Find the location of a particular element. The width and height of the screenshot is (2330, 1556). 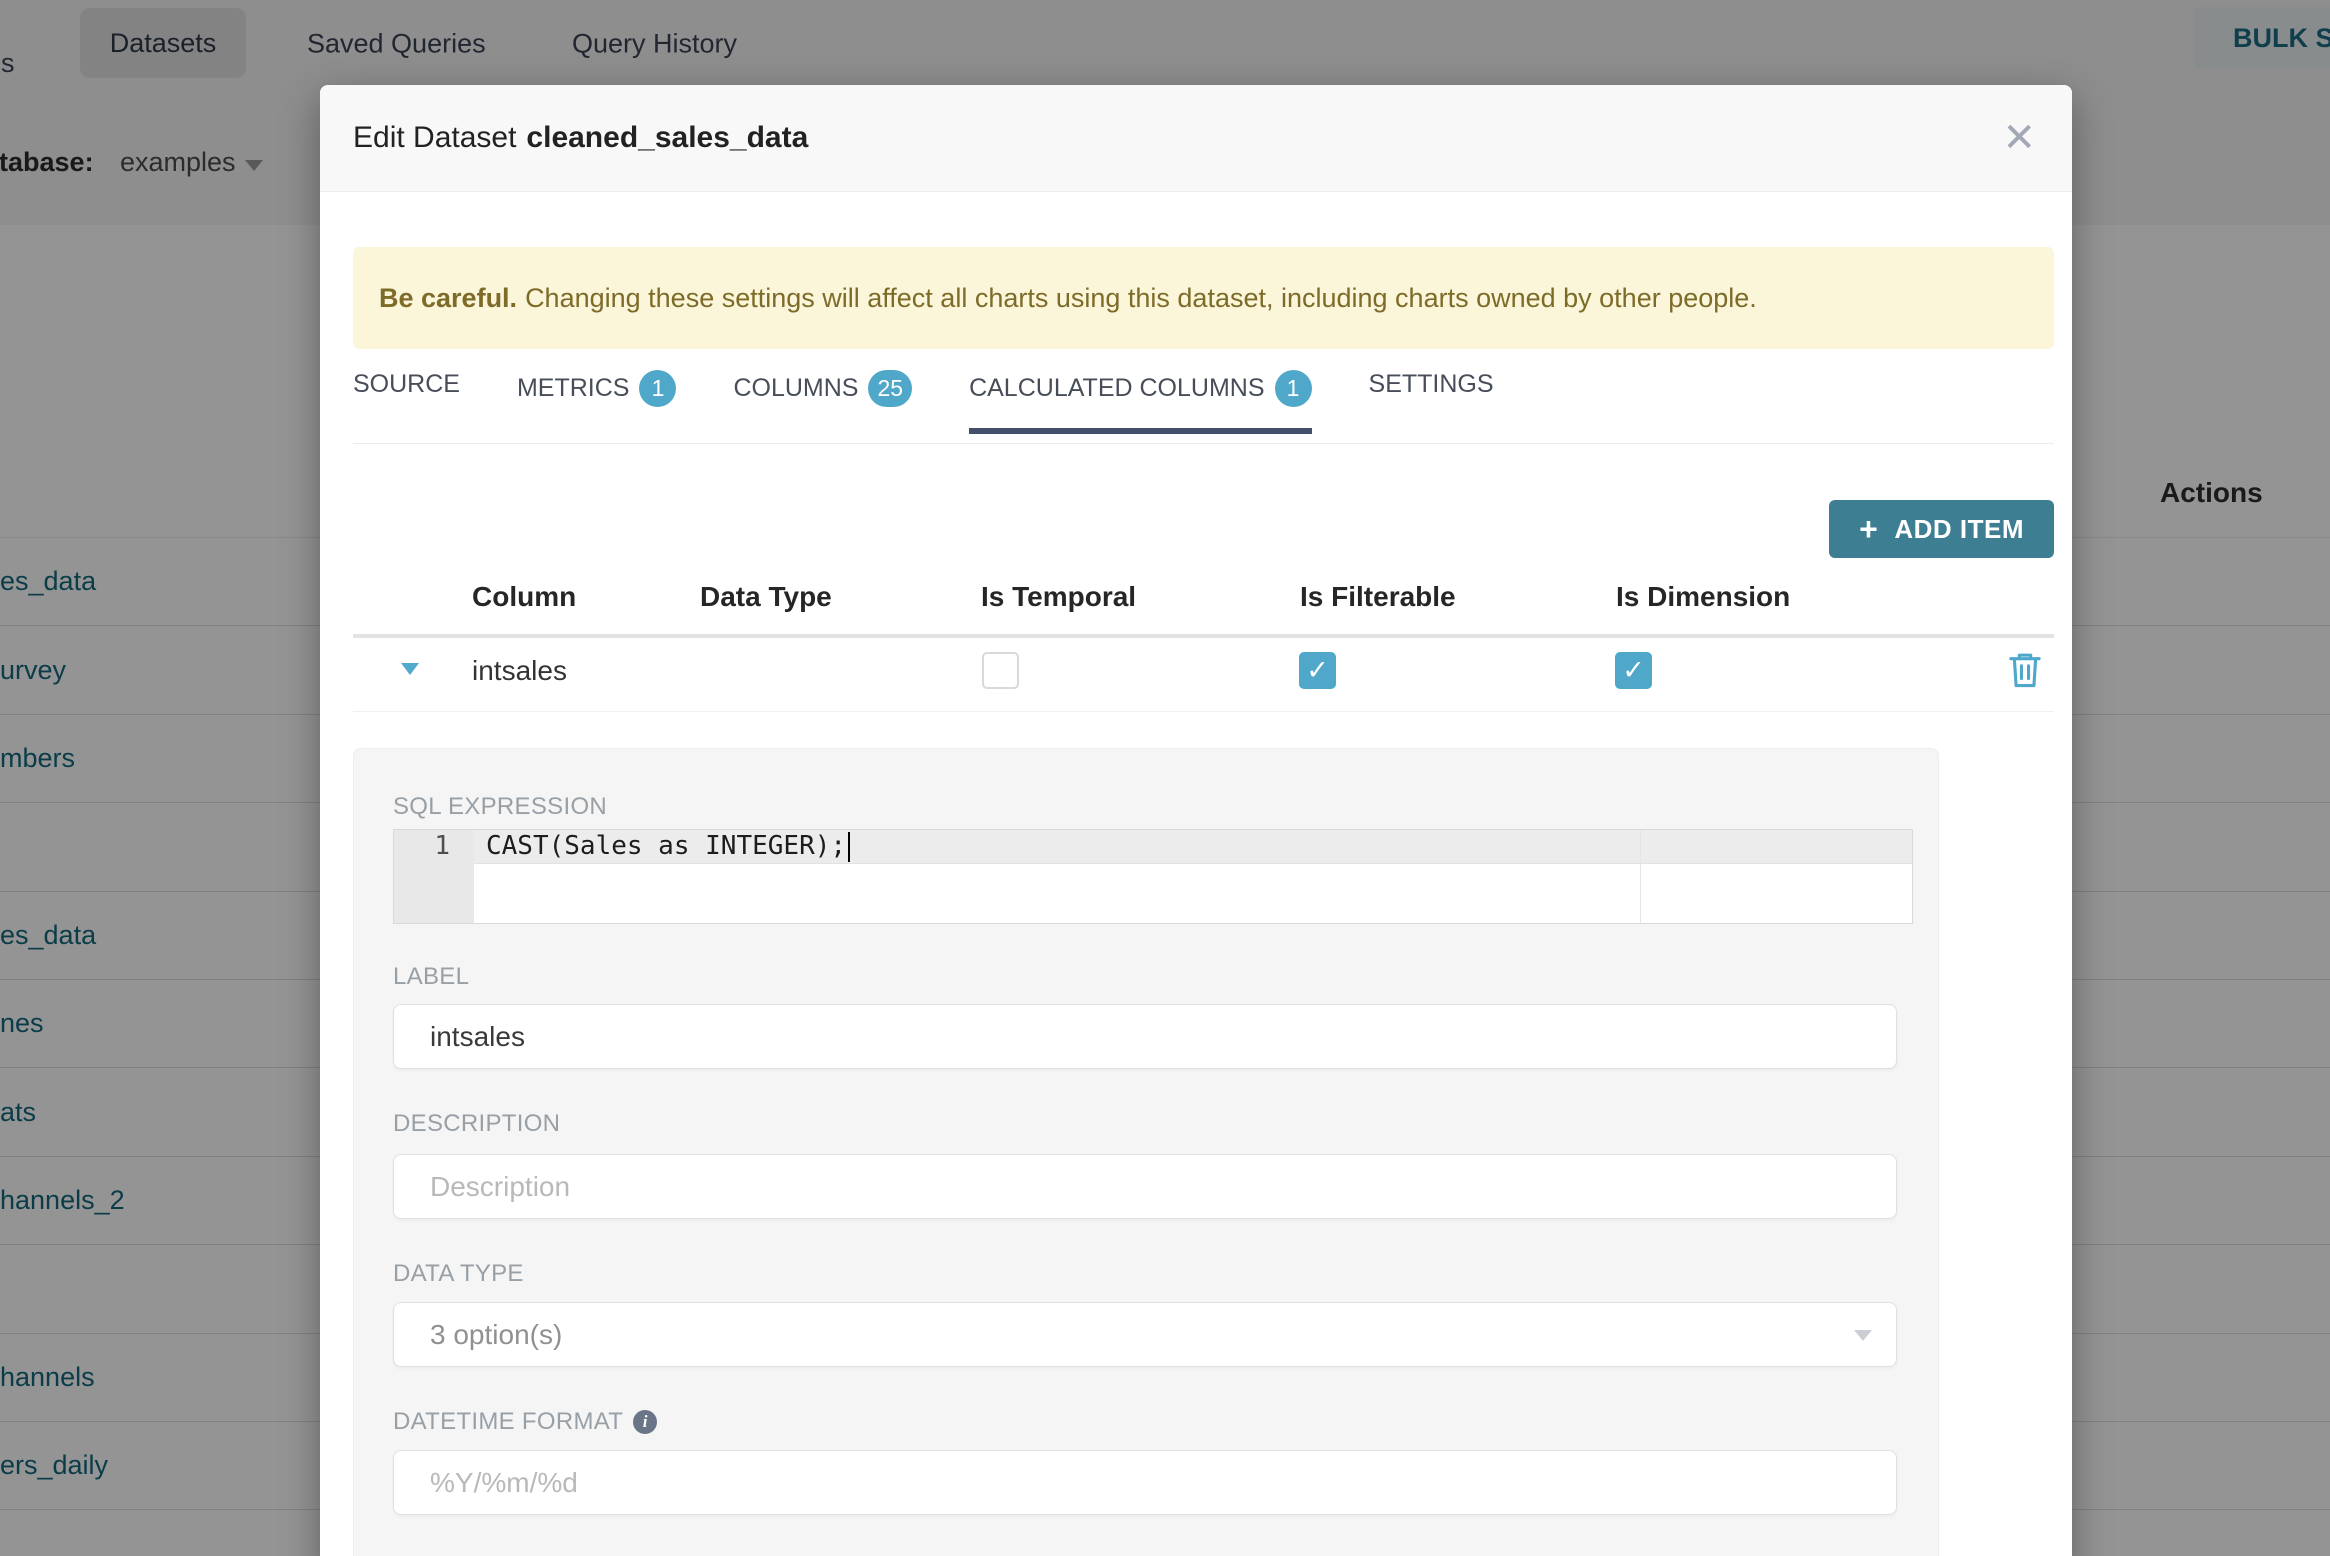

tab-label: CALCULATED COLUMNS is located at coordinates (1117, 388).